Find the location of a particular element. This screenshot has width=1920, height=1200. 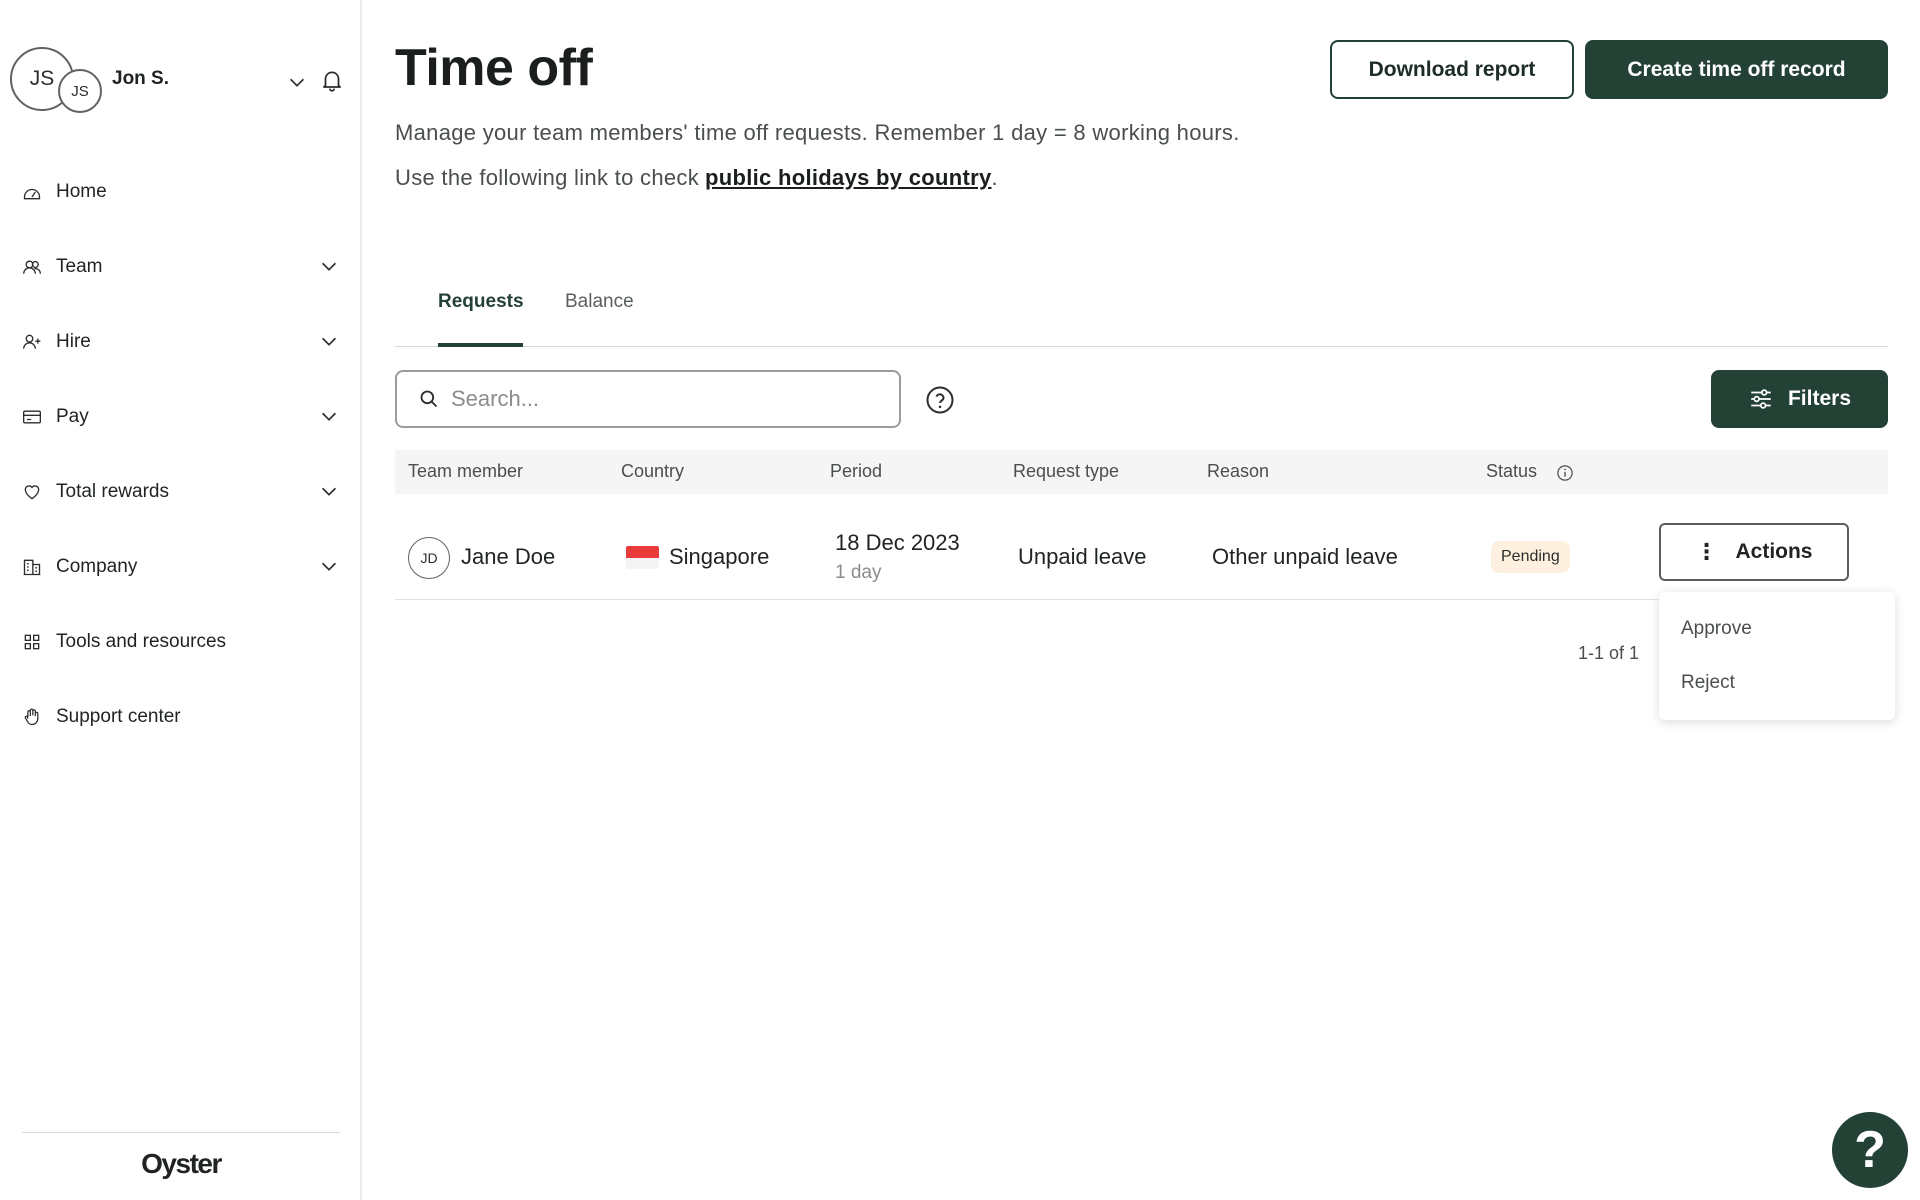

sidebar-item-label: Company is located at coordinates (97, 566).